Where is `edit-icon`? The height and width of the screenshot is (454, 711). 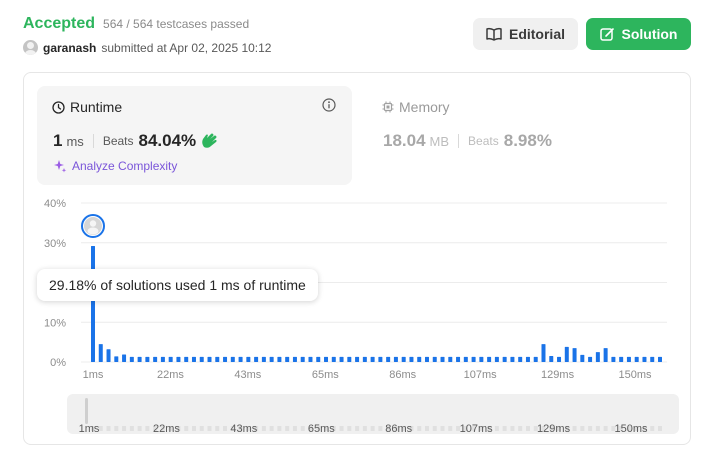 edit-icon is located at coordinates (606, 34).